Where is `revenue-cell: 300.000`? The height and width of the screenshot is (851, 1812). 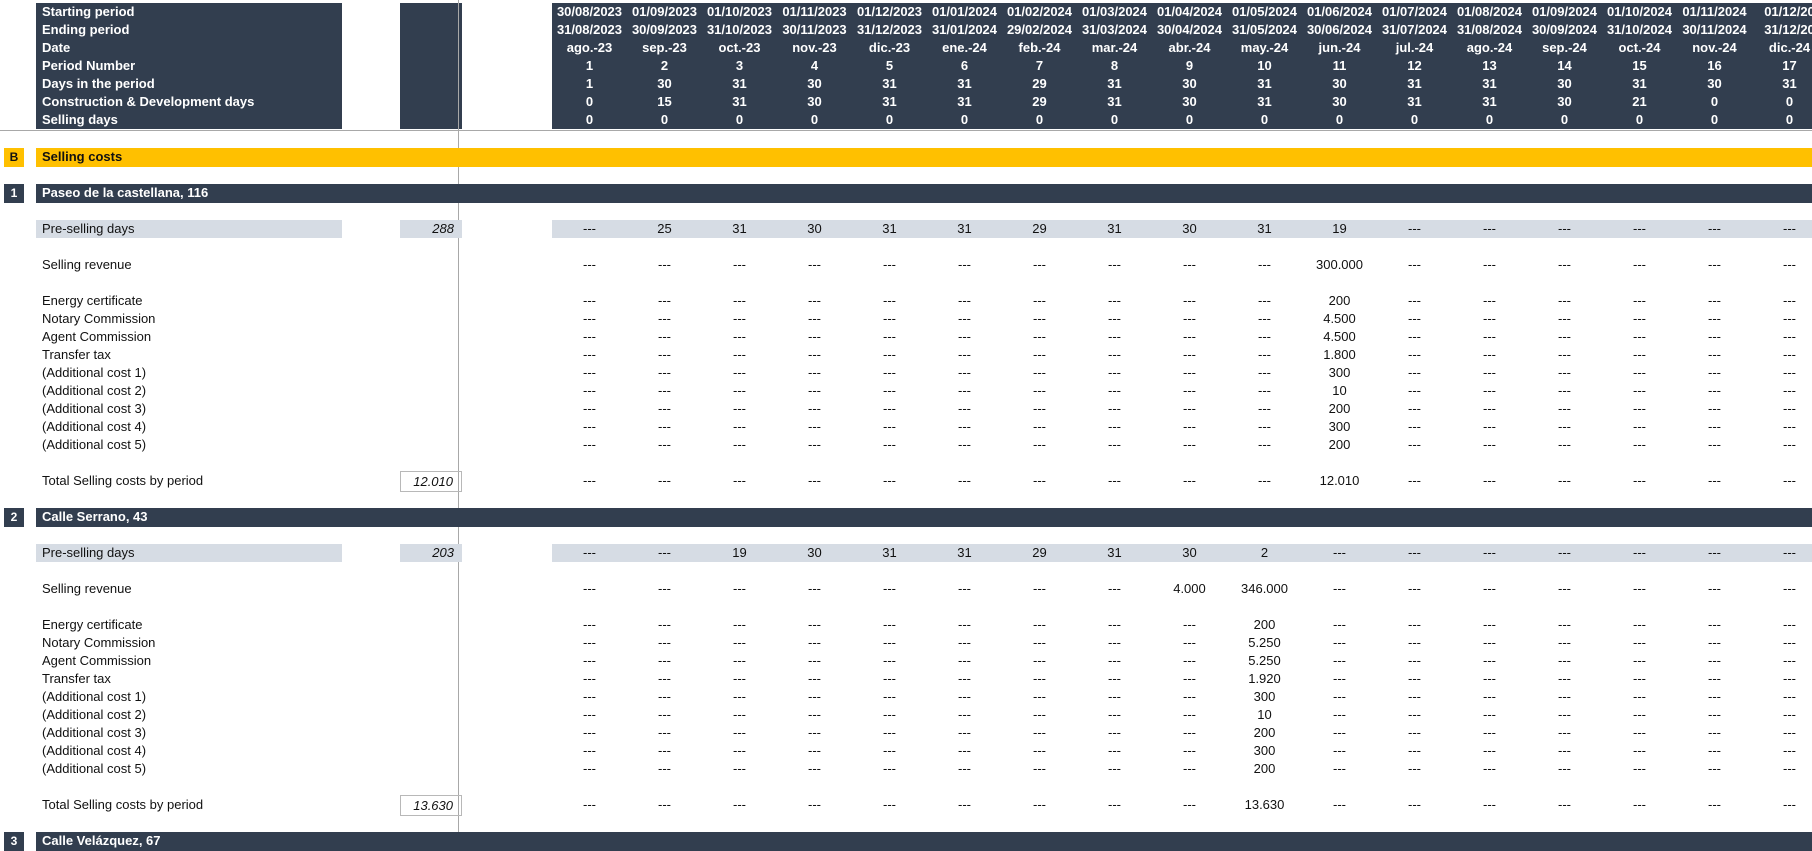
revenue-cell: 300.000 is located at coordinates (1339, 265).